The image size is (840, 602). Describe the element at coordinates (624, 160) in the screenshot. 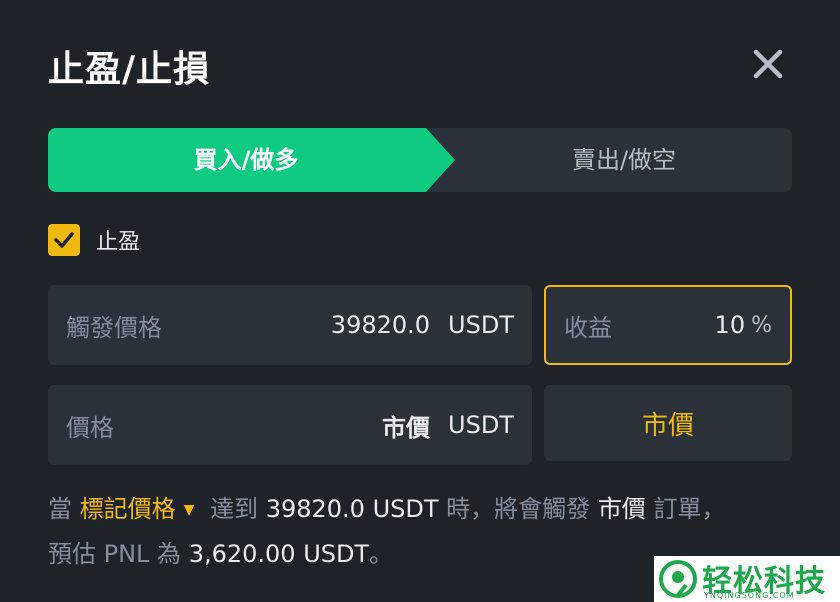

I see `tab-sell-short: 賣出/做空` at that location.